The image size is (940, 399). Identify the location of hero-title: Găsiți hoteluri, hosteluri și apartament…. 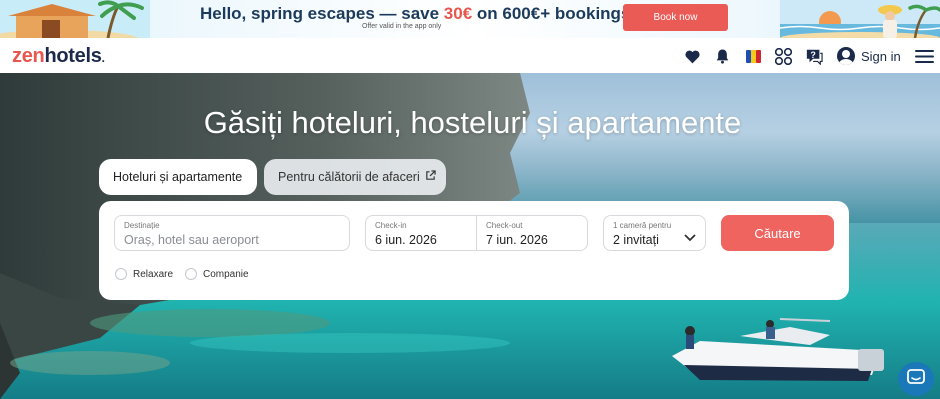
(472, 122).